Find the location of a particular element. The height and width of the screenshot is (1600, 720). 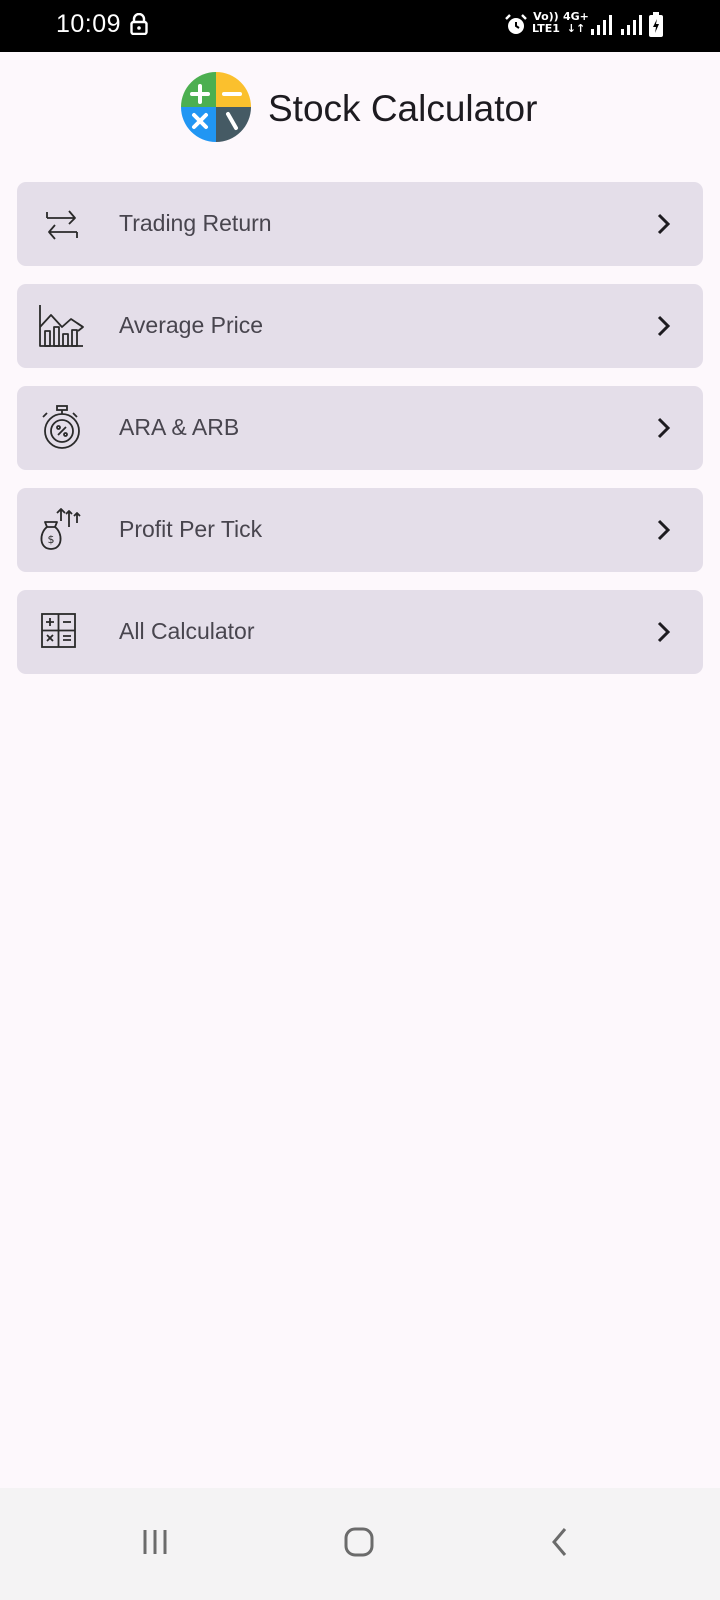

menu-item-label: Profit Per Tick is located at coordinates (191, 529).